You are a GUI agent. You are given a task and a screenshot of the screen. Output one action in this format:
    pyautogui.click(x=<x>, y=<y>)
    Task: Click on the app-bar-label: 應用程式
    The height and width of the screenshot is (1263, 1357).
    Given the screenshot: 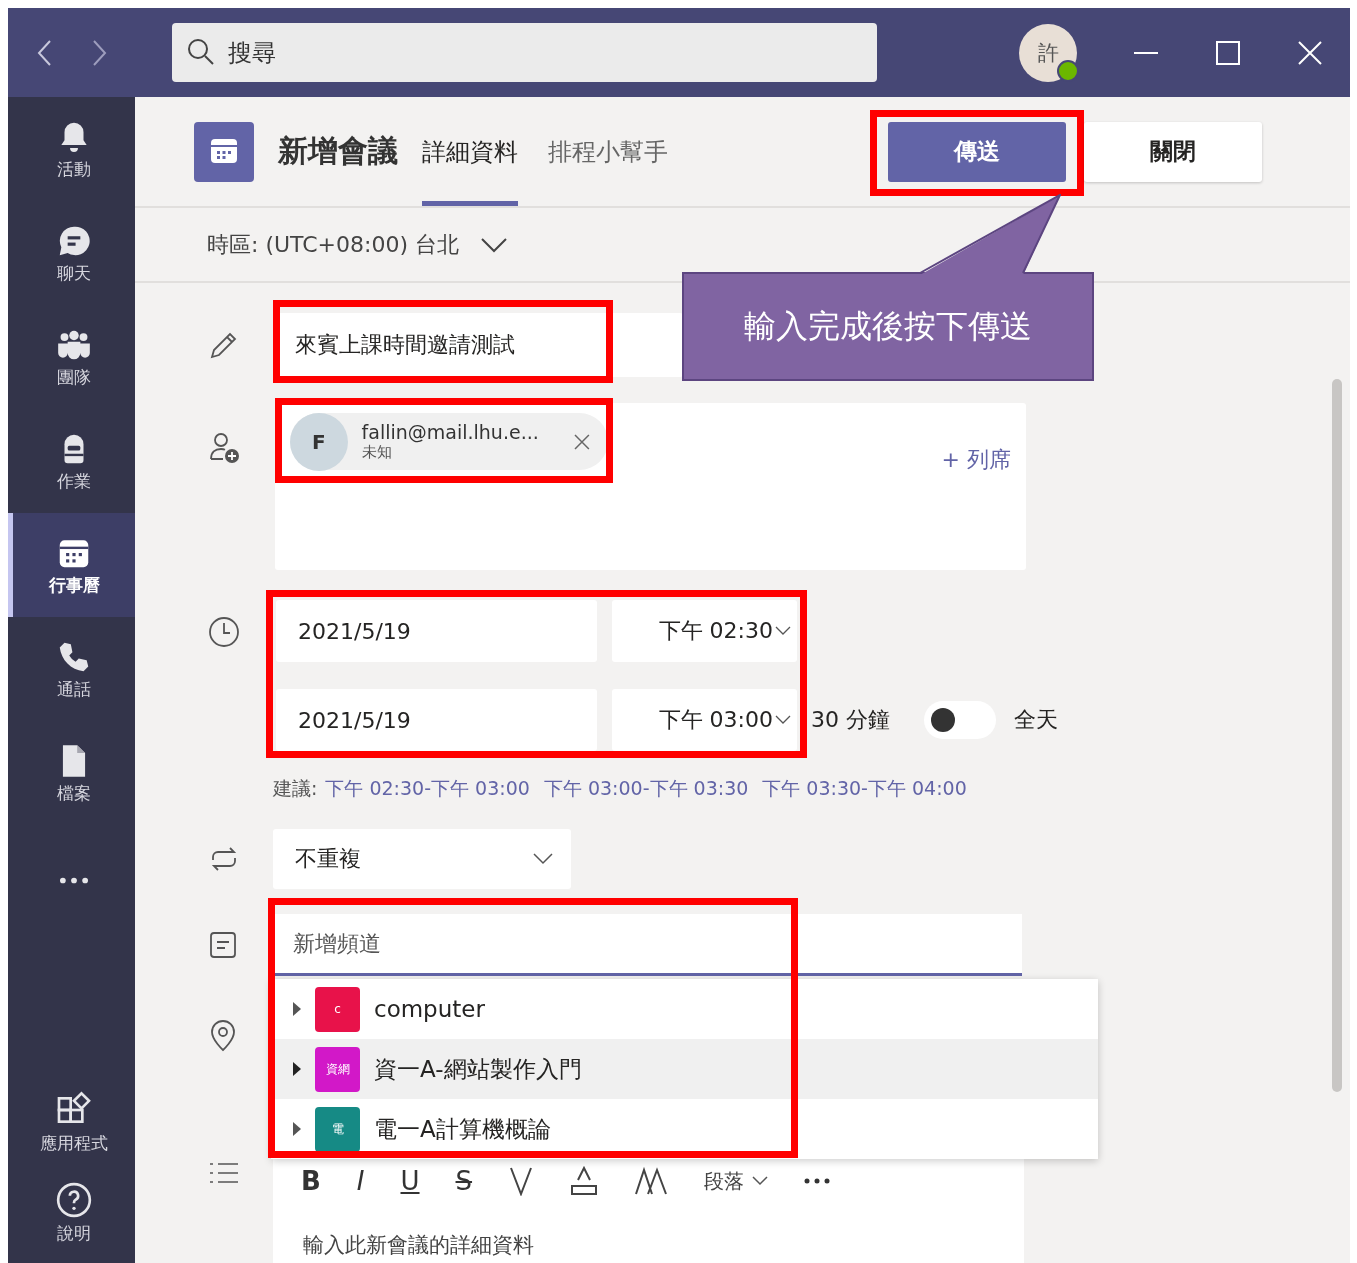 What is the action you would take?
    pyautogui.click(x=74, y=1143)
    